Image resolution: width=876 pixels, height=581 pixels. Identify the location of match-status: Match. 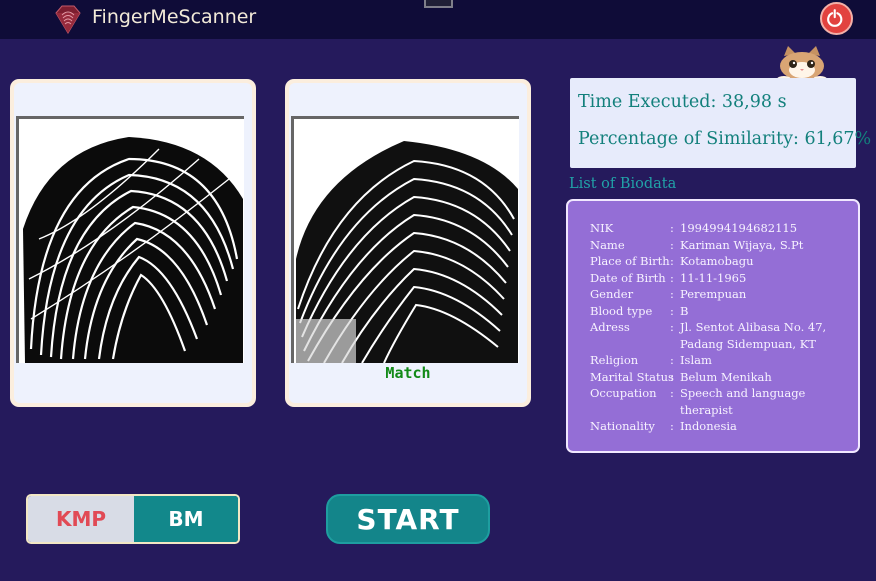
(408, 373).